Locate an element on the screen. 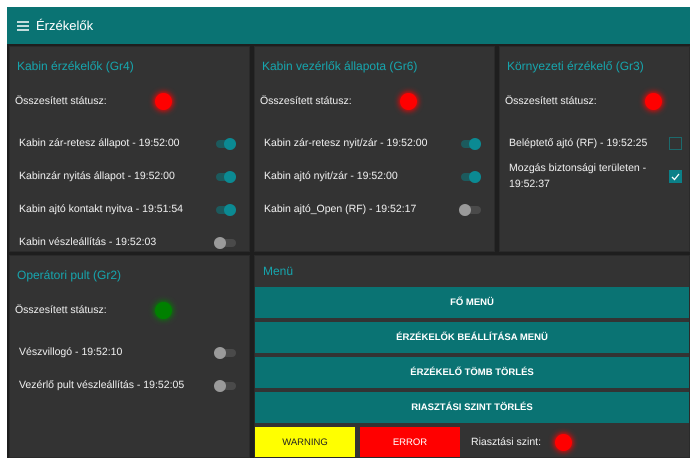  sensor-label: Kabin vészleállítás - 19:52:03 is located at coordinates (87, 242).